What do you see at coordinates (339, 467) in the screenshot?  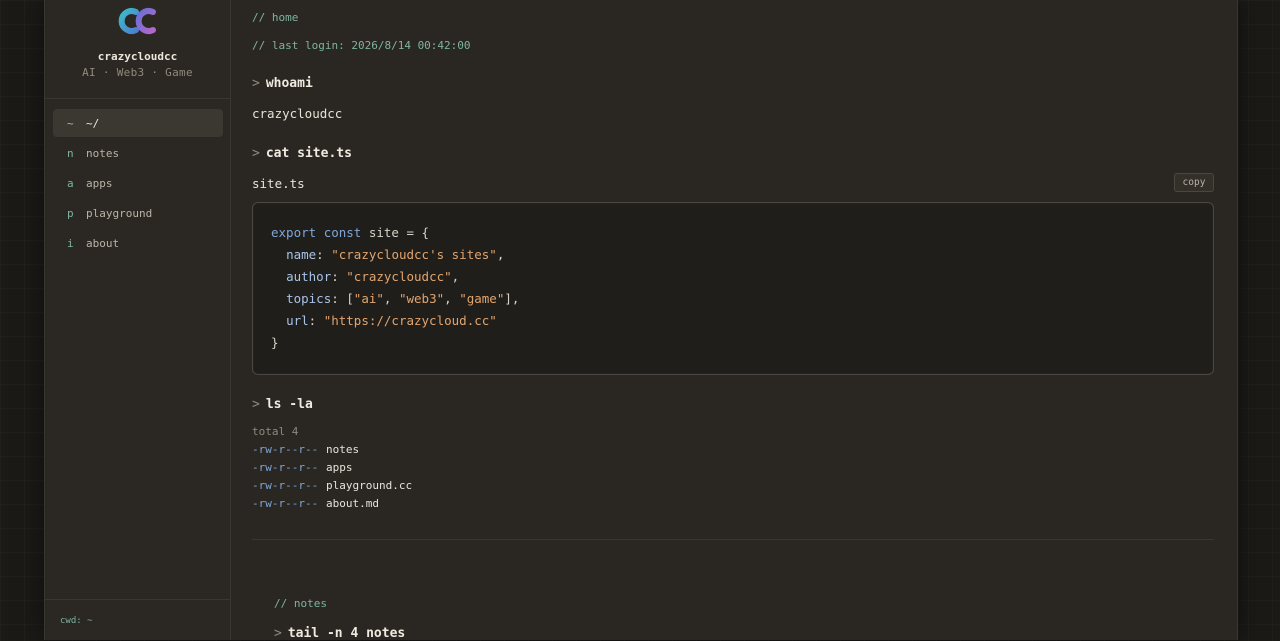 I see `file-name: apps` at bounding box center [339, 467].